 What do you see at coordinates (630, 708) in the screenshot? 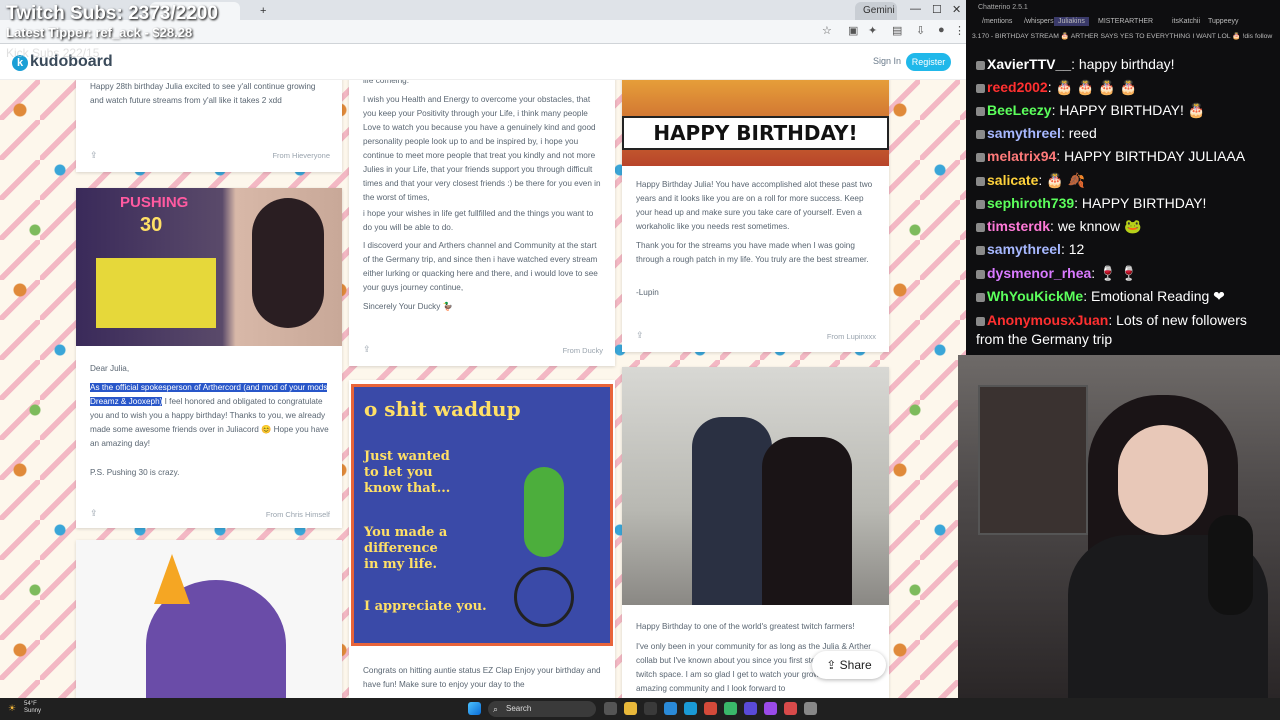
I see `file-explorer-icon` at bounding box center [630, 708].